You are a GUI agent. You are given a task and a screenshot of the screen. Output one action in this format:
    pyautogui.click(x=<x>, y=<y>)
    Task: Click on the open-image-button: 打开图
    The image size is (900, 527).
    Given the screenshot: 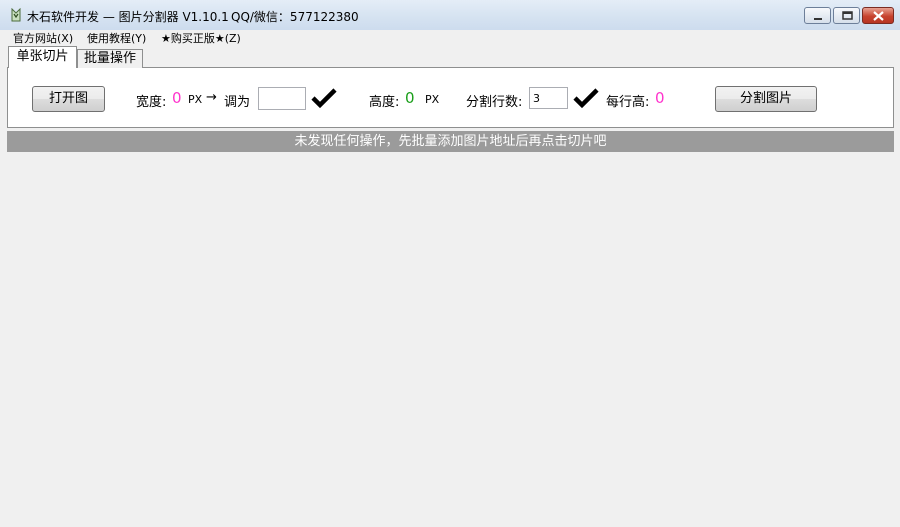 What is the action you would take?
    pyautogui.click(x=68, y=99)
    